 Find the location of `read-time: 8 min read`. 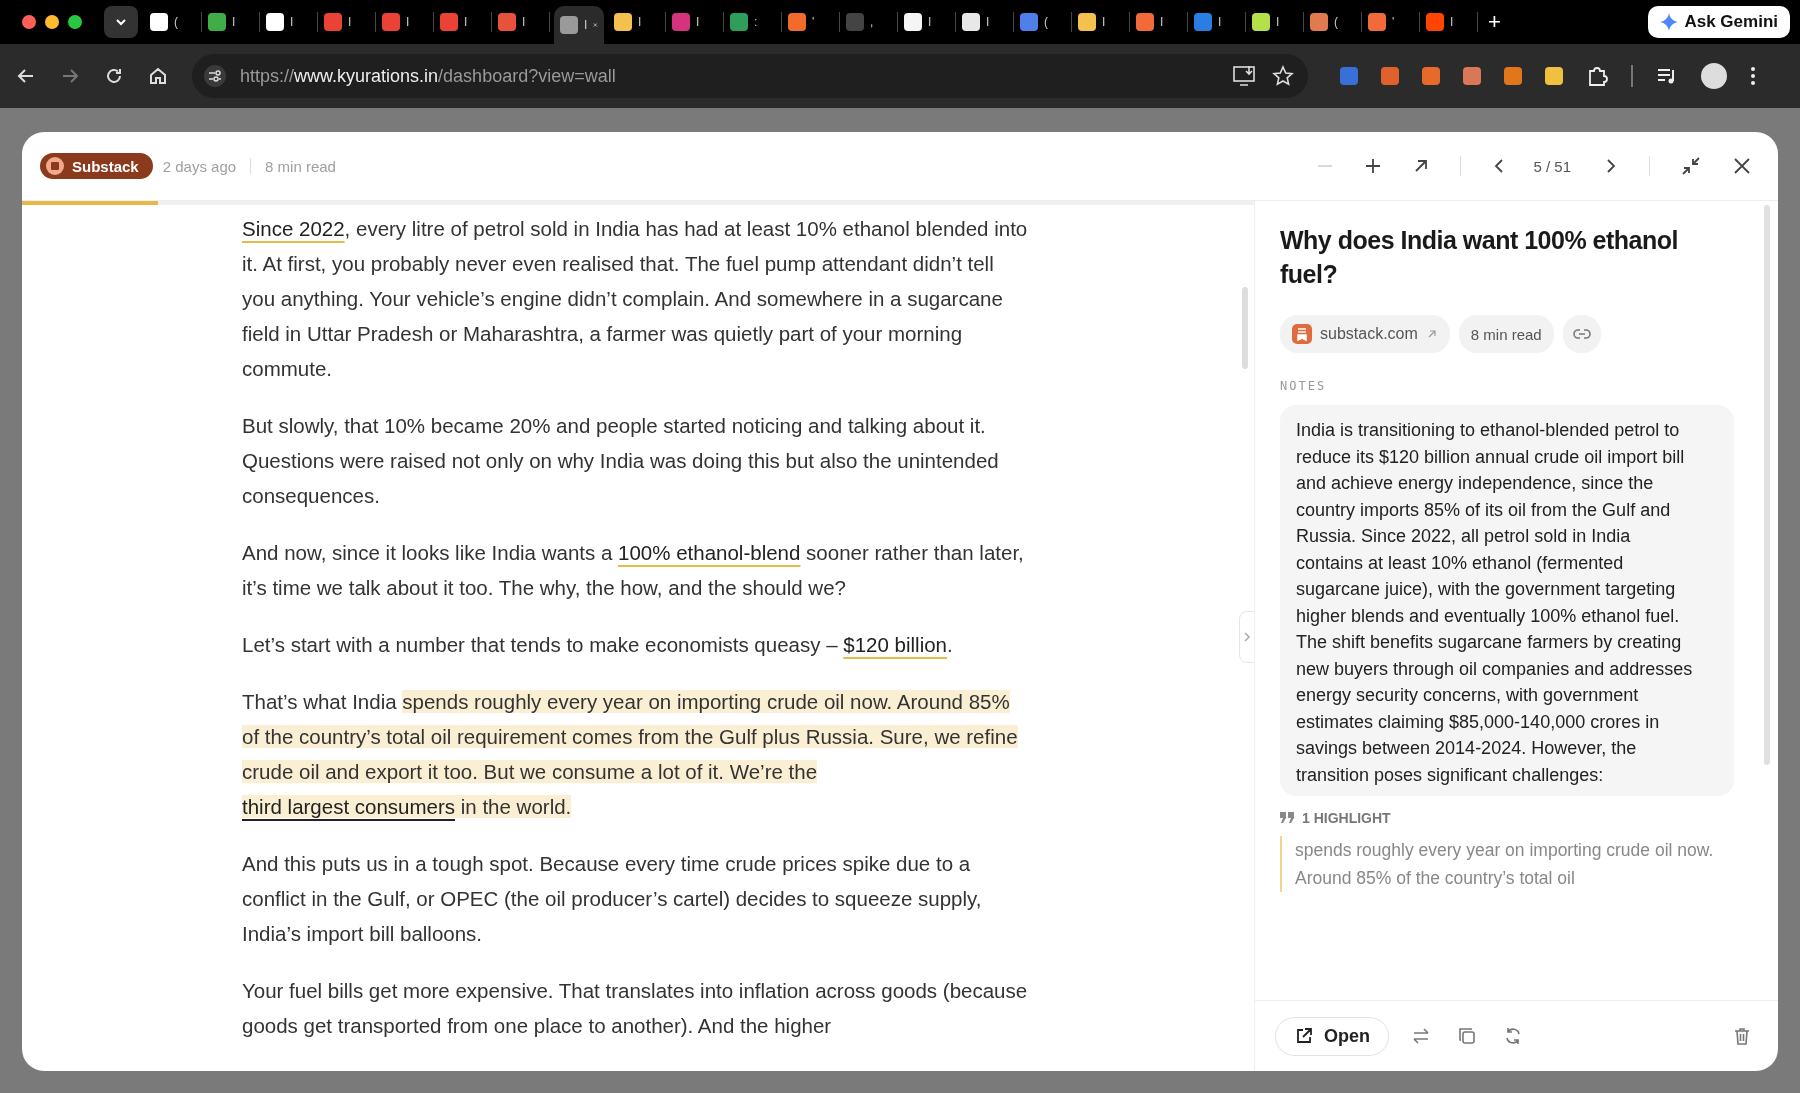

read-time: 8 min read is located at coordinates (300, 166).